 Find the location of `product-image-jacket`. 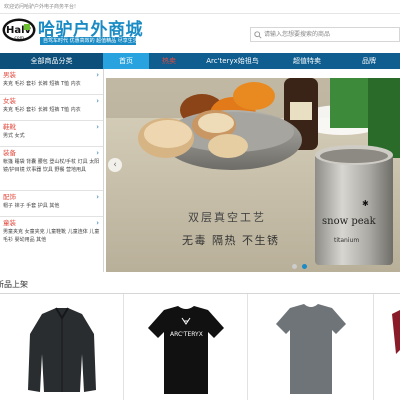

product-image-jacket is located at coordinates (62, 347).